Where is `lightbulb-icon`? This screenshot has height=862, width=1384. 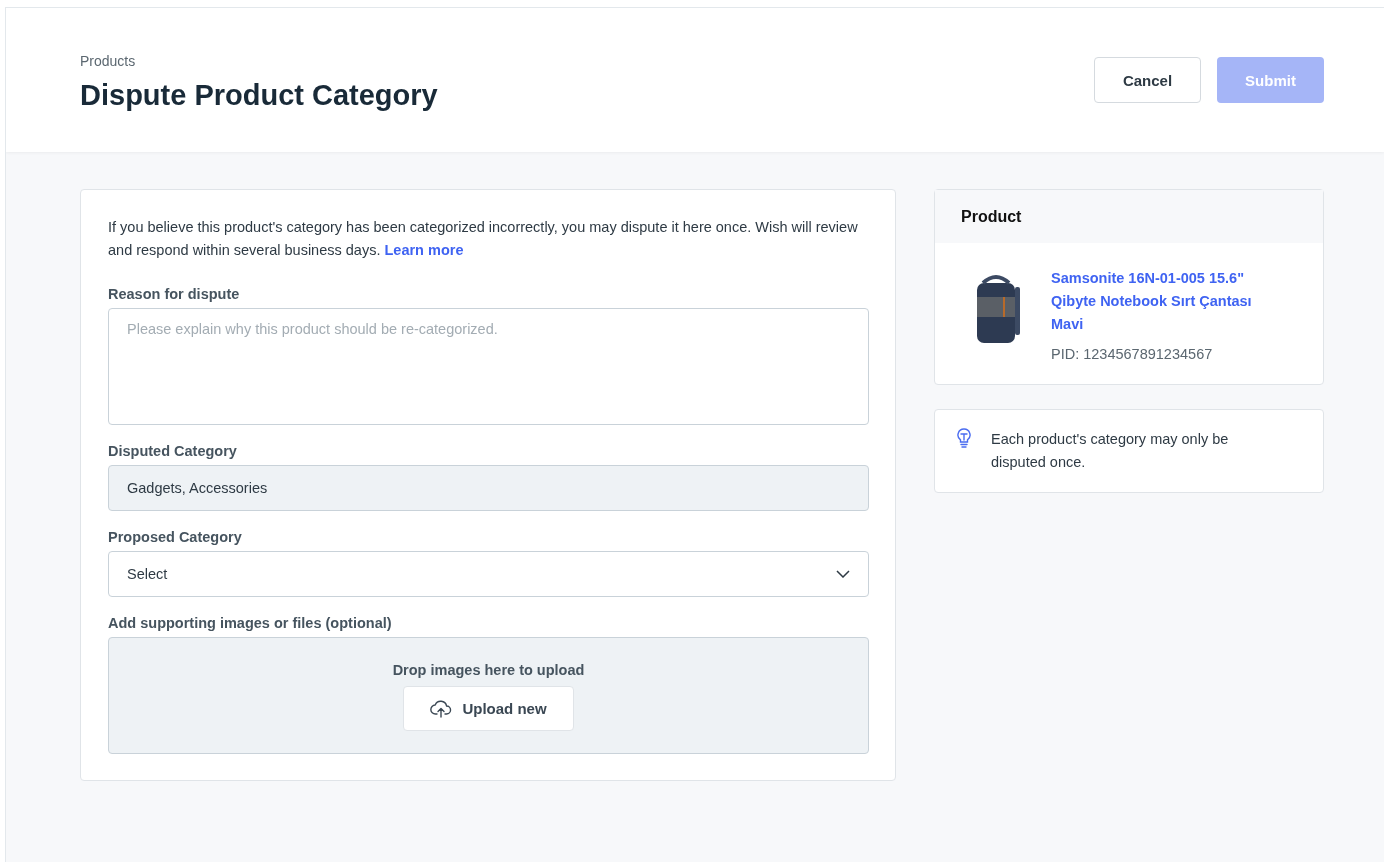
lightbulb-icon is located at coordinates (964, 438).